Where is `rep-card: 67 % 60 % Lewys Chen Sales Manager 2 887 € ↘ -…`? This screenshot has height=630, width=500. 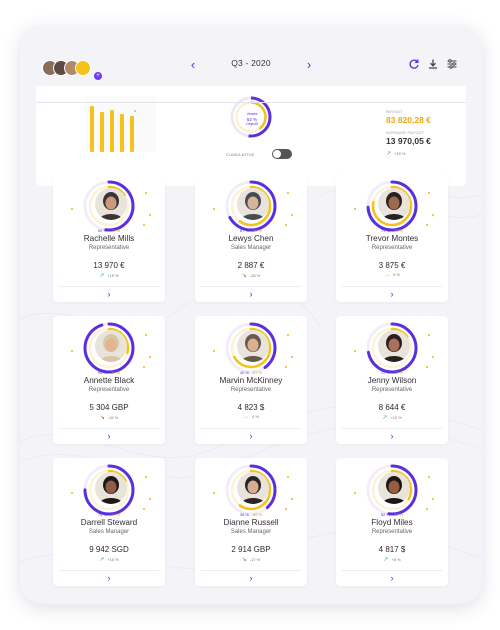 rep-card: 67 % 60 % Lewys Chen Sales Manager 2 887 € ↘ -… is located at coordinates (251, 238).